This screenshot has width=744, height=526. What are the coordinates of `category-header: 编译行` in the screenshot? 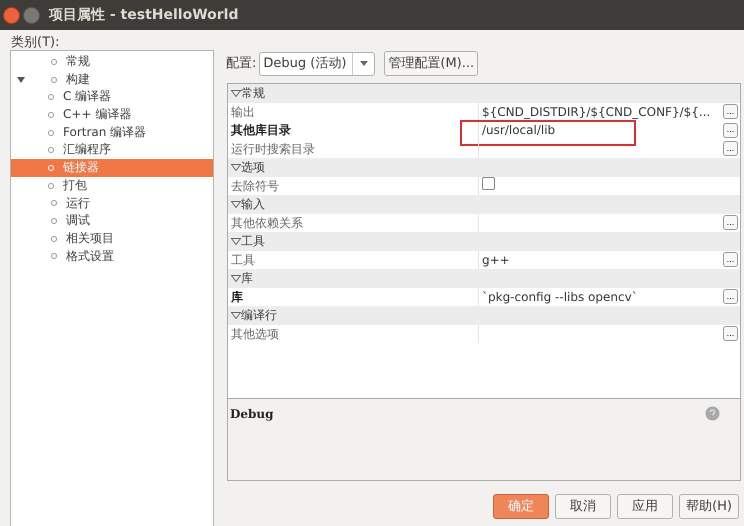 It's located at (252, 315).